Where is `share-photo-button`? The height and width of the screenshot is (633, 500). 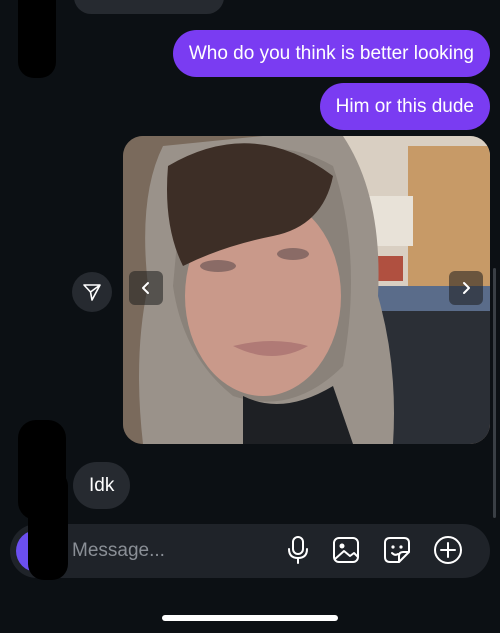 share-photo-button is located at coordinates (92, 292).